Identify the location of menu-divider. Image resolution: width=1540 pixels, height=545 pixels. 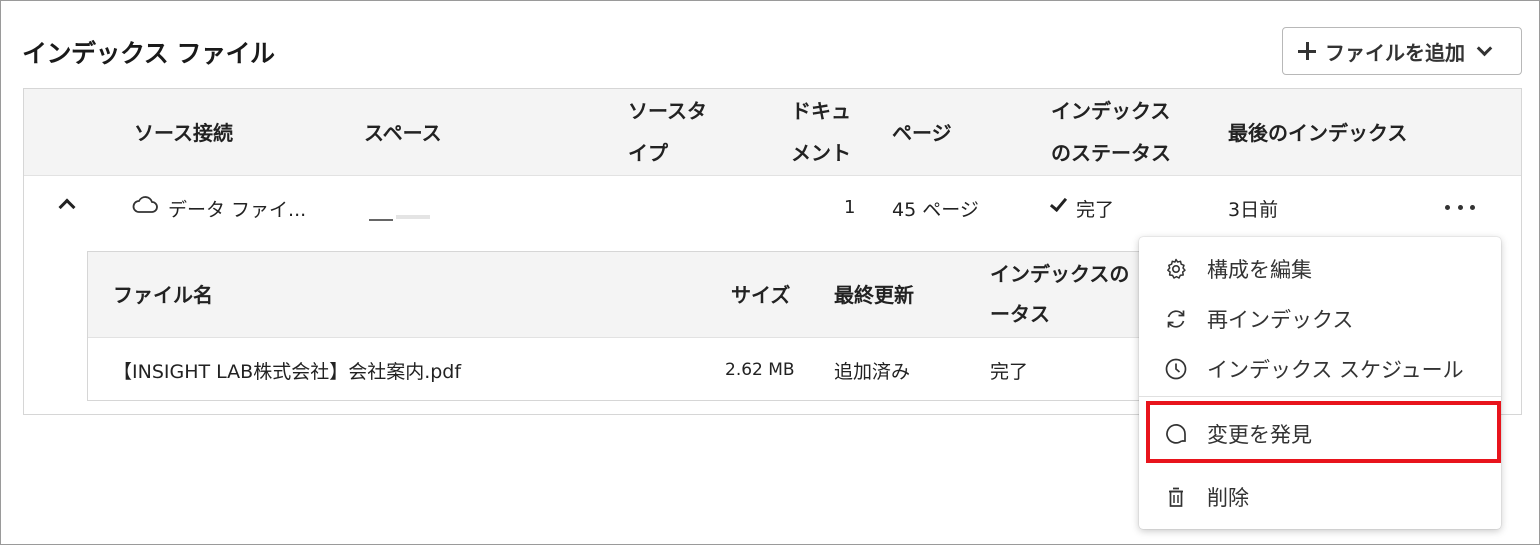
(1320, 396).